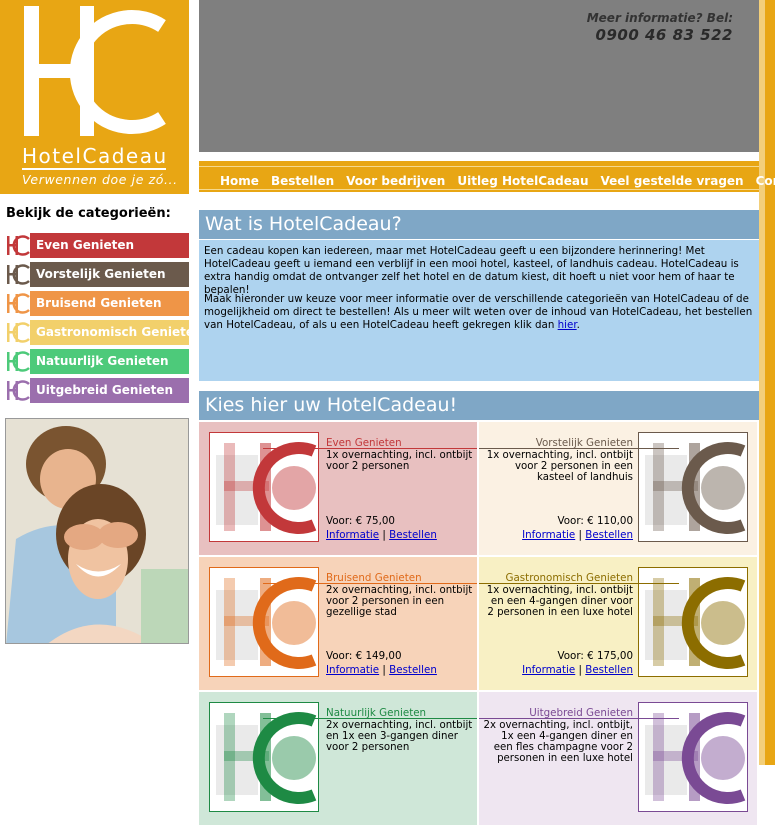  I want to click on category-even-genieten: Even Genieten, so click(97, 245).